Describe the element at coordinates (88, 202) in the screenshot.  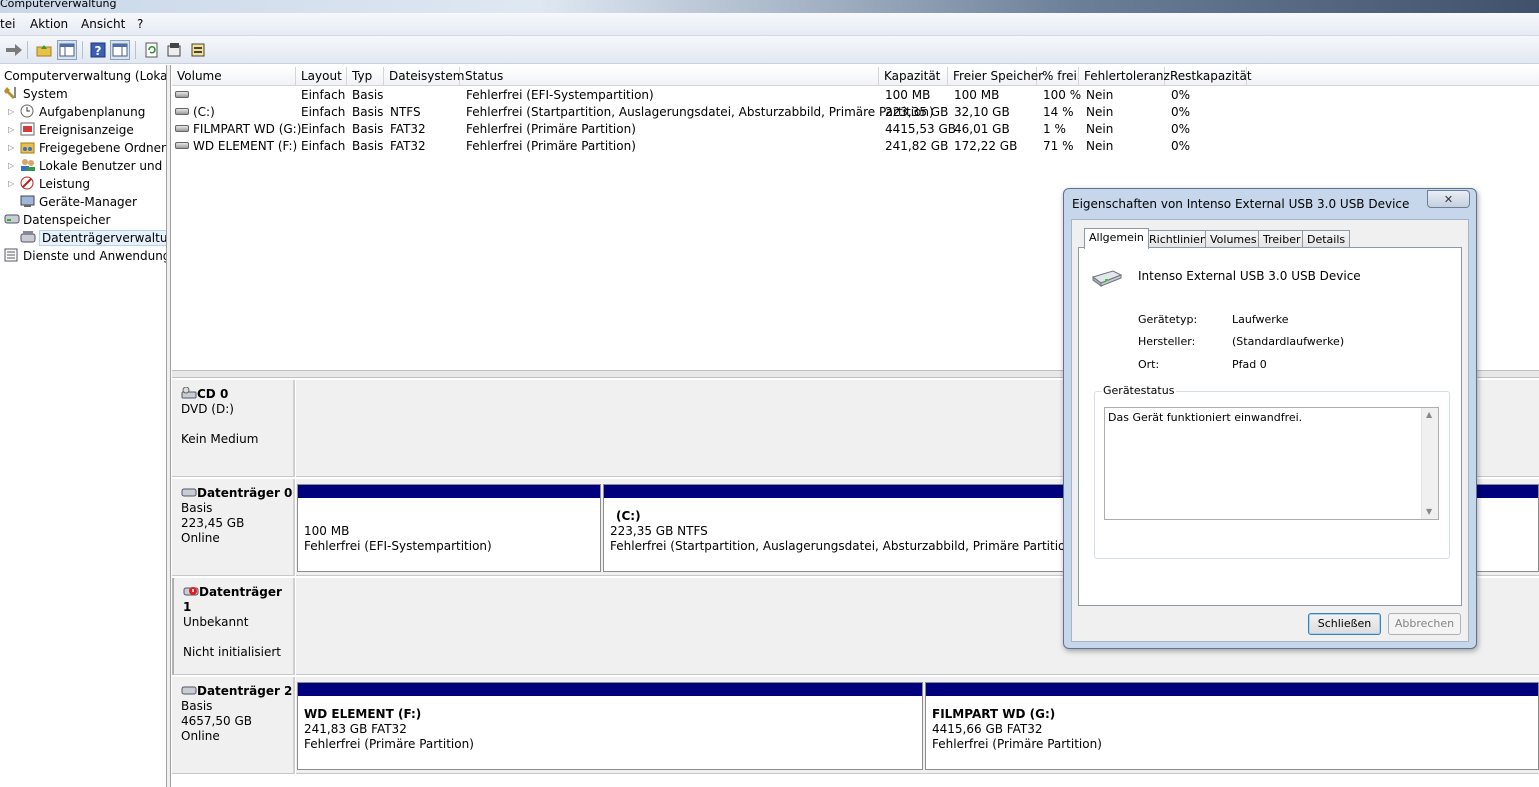
I see `tree-geraete-label: Geräte-Manager` at that location.